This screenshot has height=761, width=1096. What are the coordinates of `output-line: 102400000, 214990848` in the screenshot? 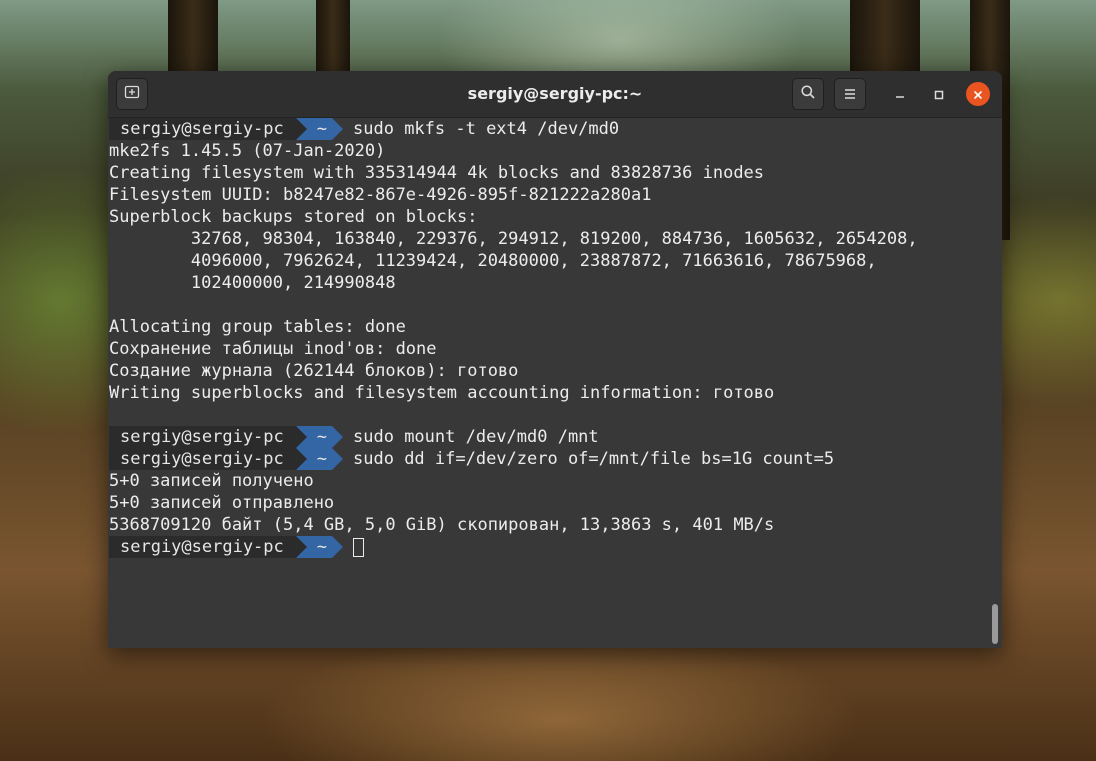 It's located at (252, 283).